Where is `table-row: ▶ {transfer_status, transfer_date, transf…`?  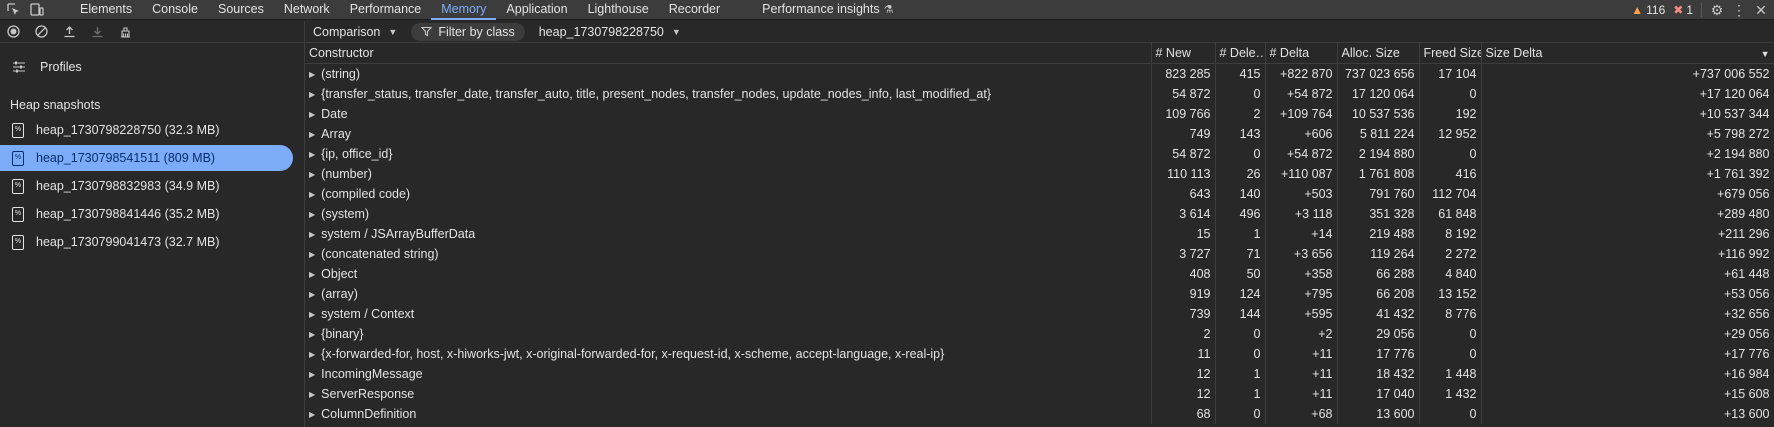
table-row: ▶ {transfer_status, transfer_date, transf… is located at coordinates (1039, 94).